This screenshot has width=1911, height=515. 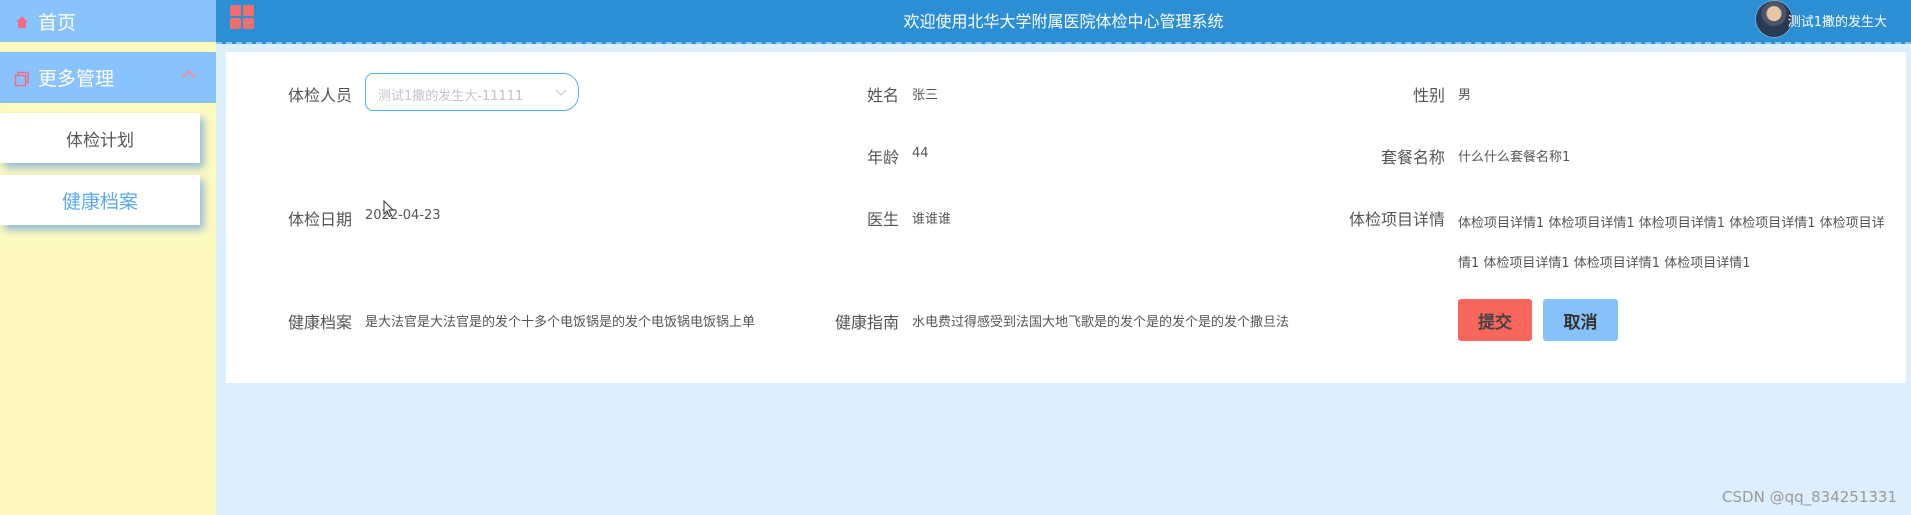 What do you see at coordinates (1809, 497) in the screenshot?
I see `watermark: CSDN @qq_834251331` at bounding box center [1809, 497].